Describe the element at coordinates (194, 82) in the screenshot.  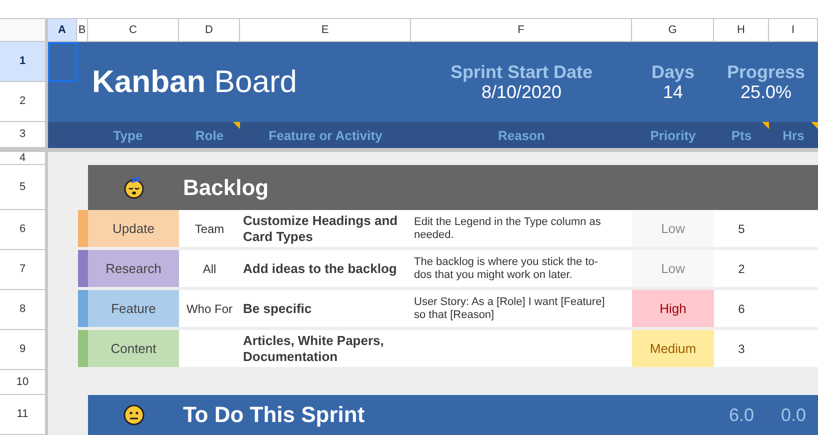
I see `board-title: Kanban Board` at that location.